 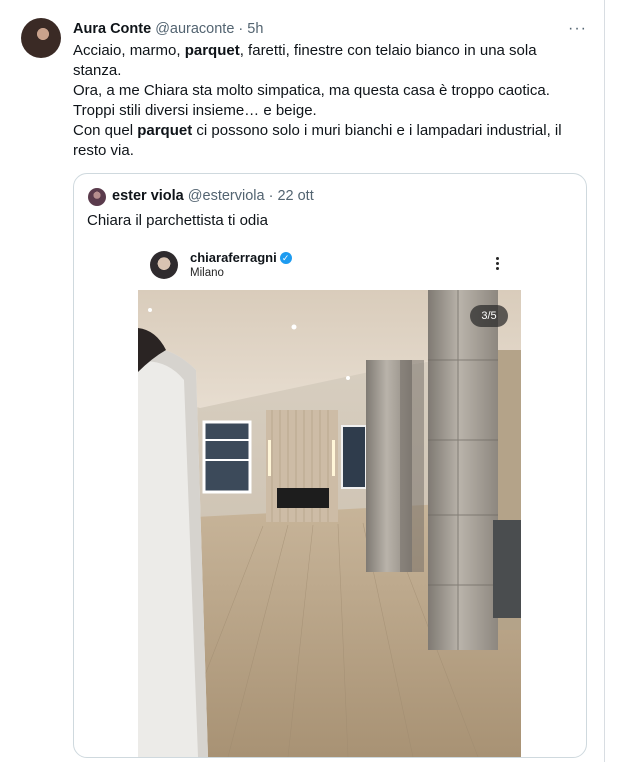 I want to click on quote-avatar, so click(x=97, y=197).